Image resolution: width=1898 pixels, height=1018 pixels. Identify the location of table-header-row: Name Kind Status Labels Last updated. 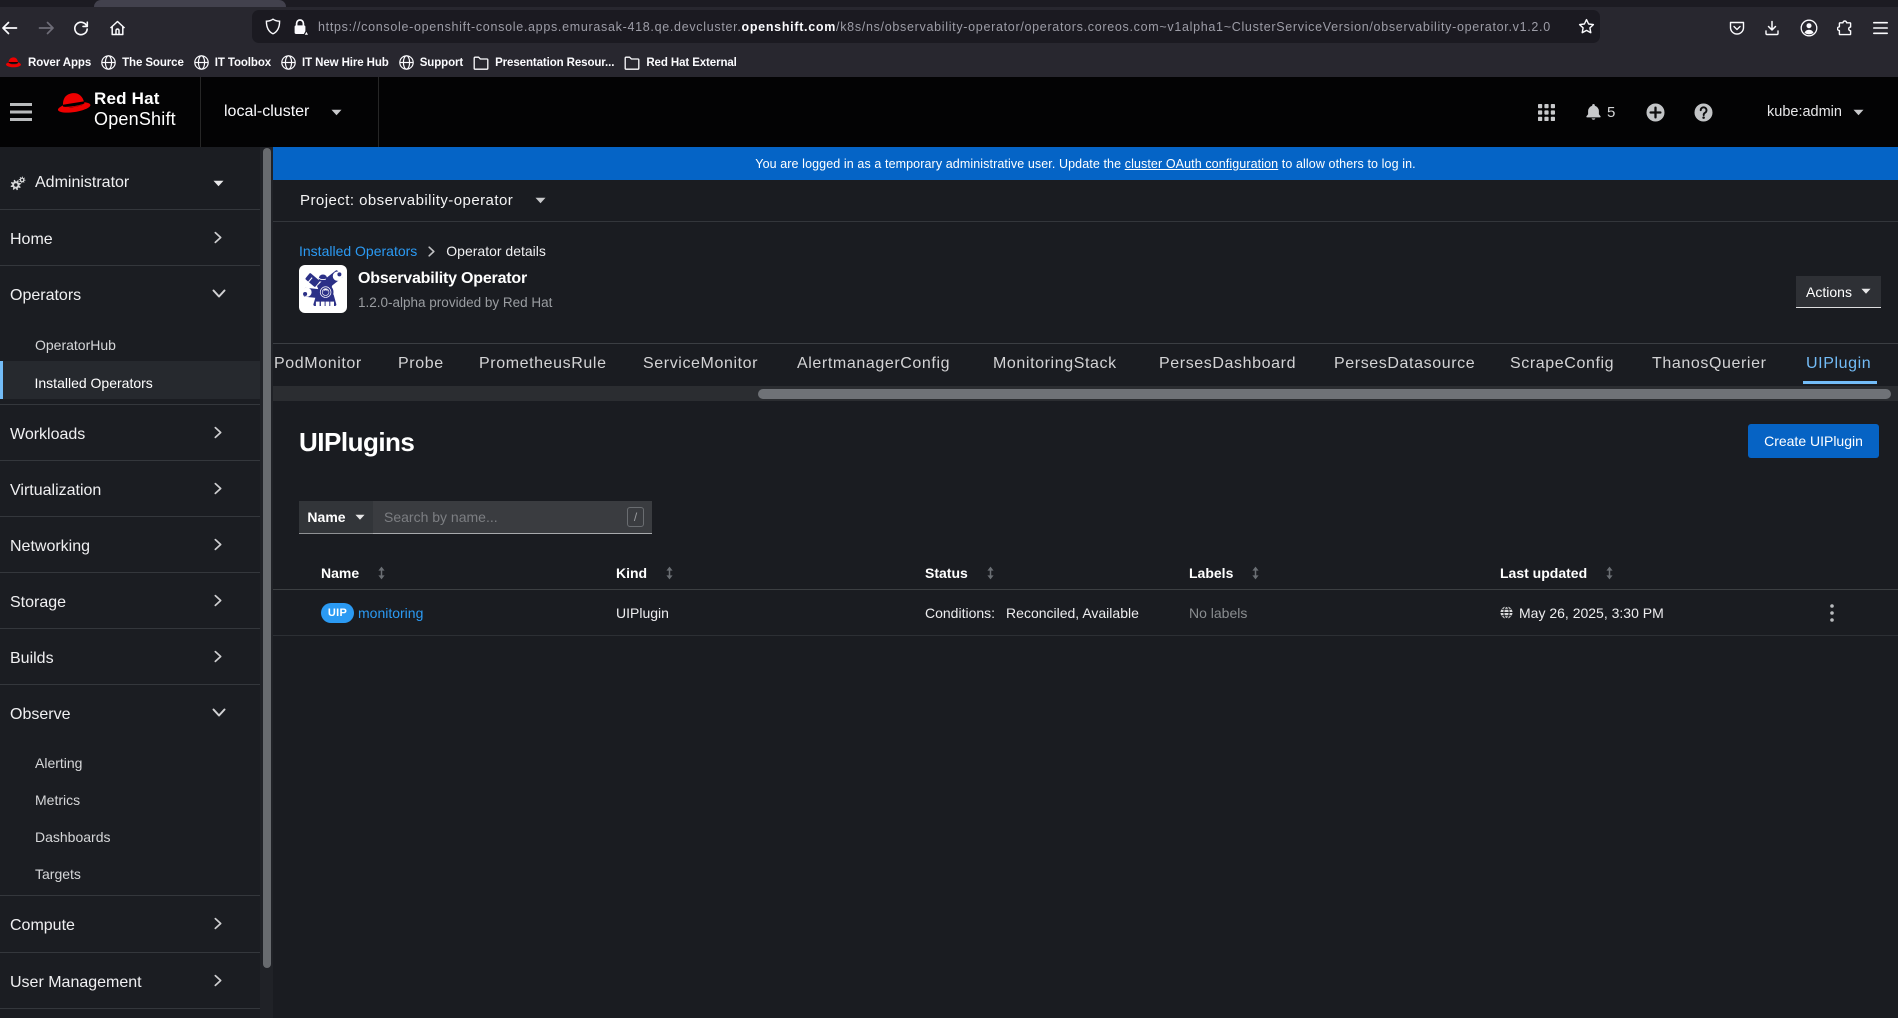
(1085, 573).